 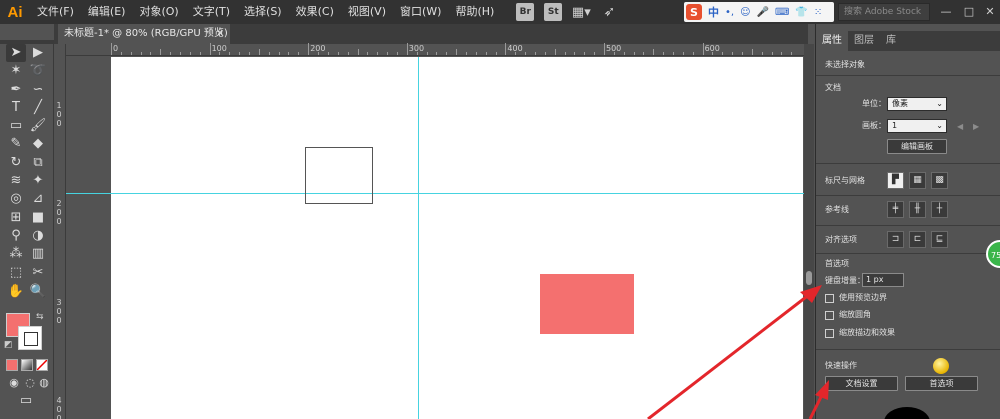 I want to click on shaper-tool-icon: ✎, so click(x=16, y=144).